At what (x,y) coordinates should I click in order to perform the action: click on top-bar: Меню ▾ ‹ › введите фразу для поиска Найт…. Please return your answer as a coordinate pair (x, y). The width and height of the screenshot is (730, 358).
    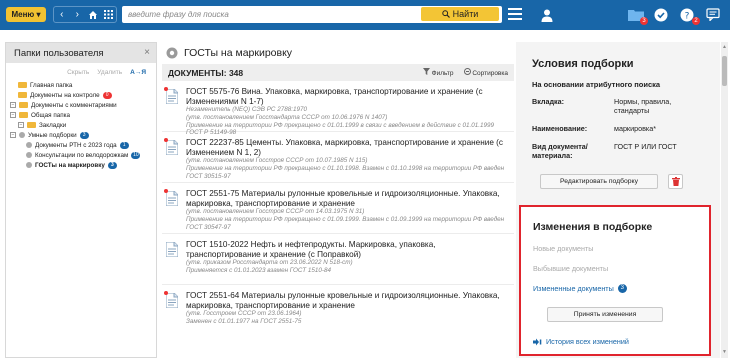
    Looking at the image, I should click on (365, 15).